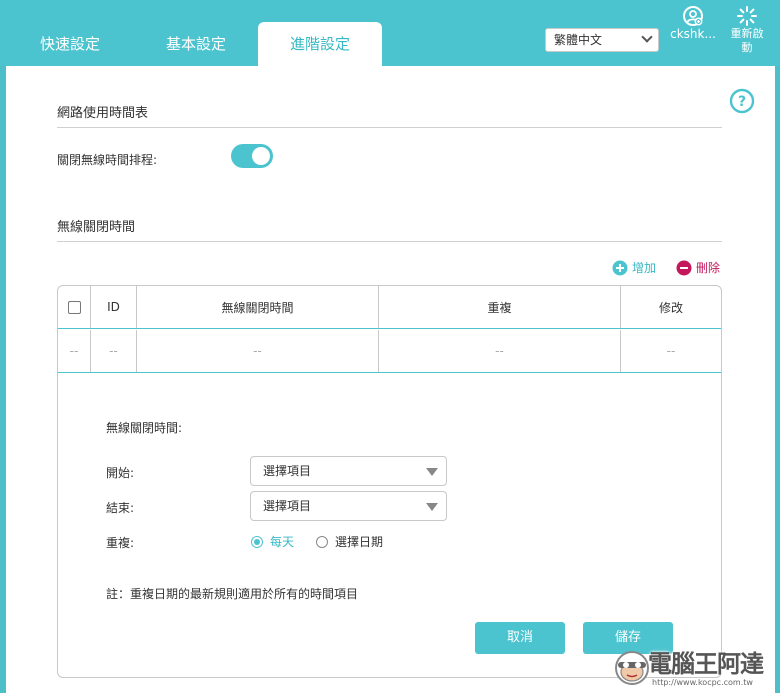  Describe the element at coordinates (359, 541) in the screenshot. I see `repeat-select-days-label: 選擇日期` at that location.